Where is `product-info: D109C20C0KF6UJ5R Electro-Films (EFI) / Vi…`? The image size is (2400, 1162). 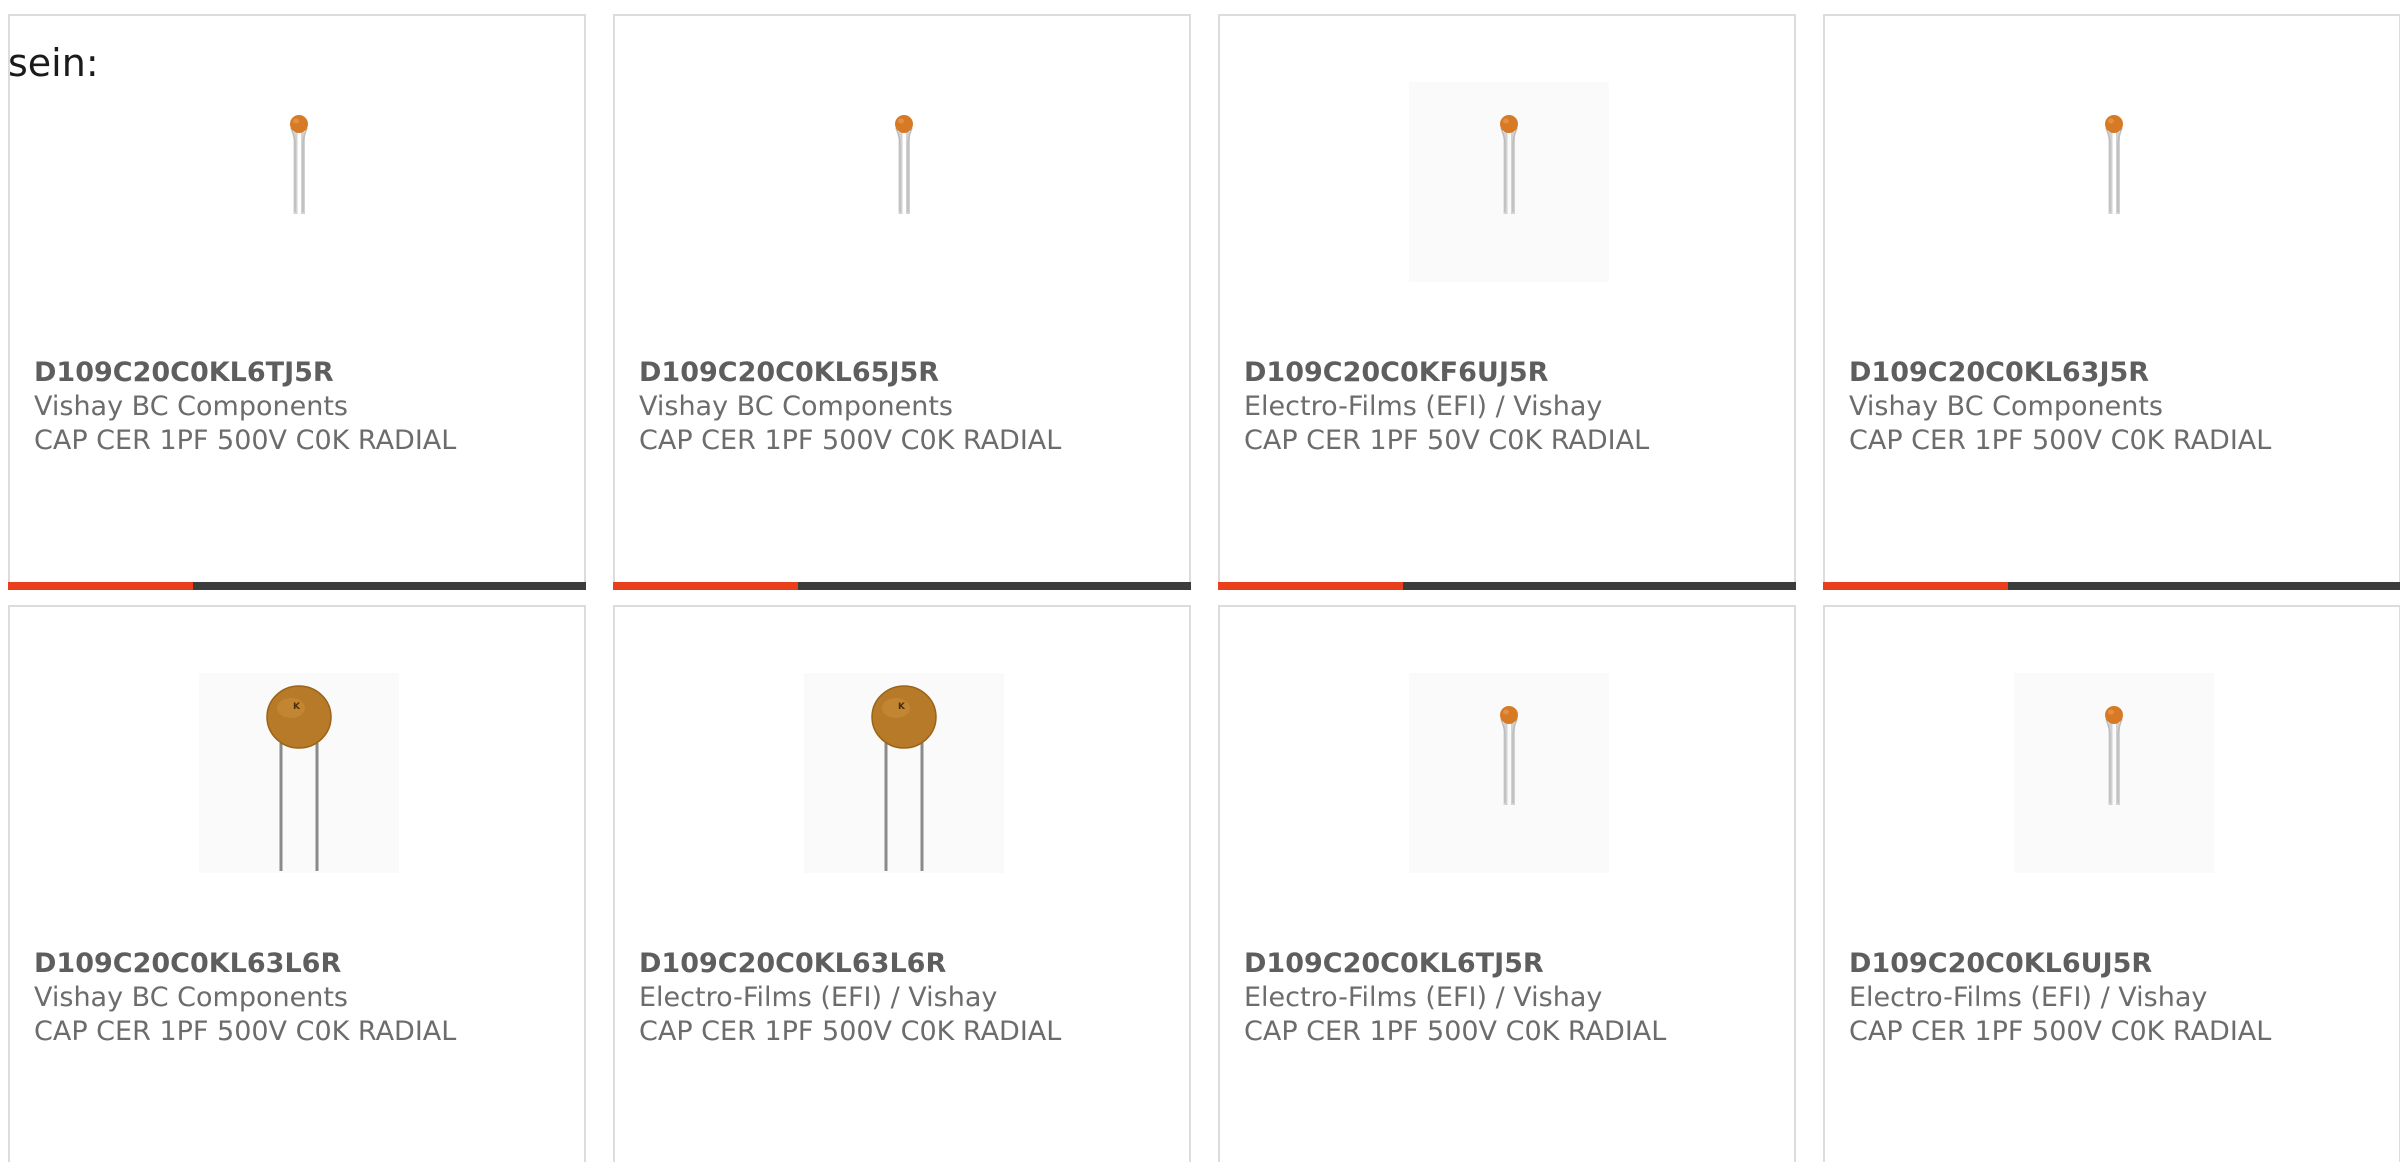 product-info: D109C20C0KF6UJ5R Electro-Films (EFI) / Vi… is located at coordinates (1446, 407).